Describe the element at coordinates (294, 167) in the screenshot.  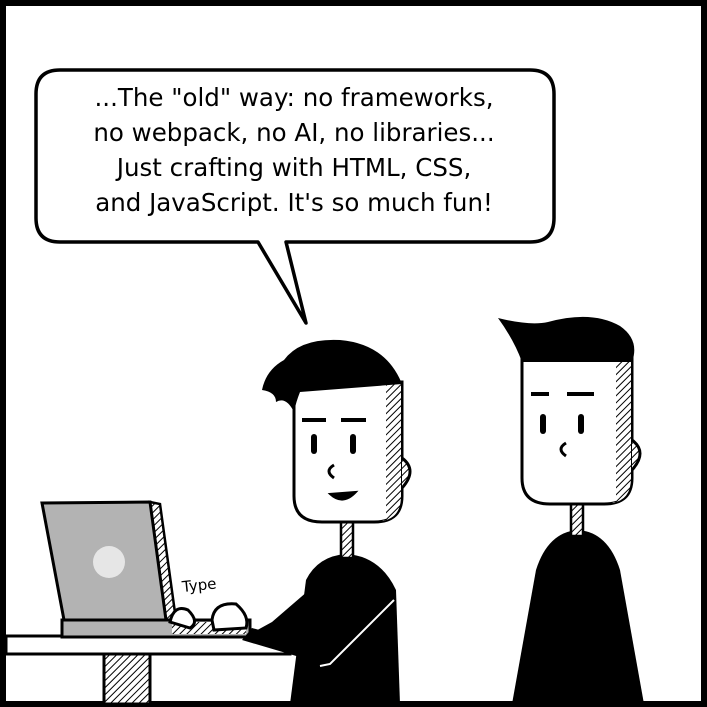
I see `speech-line-3: Just crafting with HTML, CSS,` at that location.